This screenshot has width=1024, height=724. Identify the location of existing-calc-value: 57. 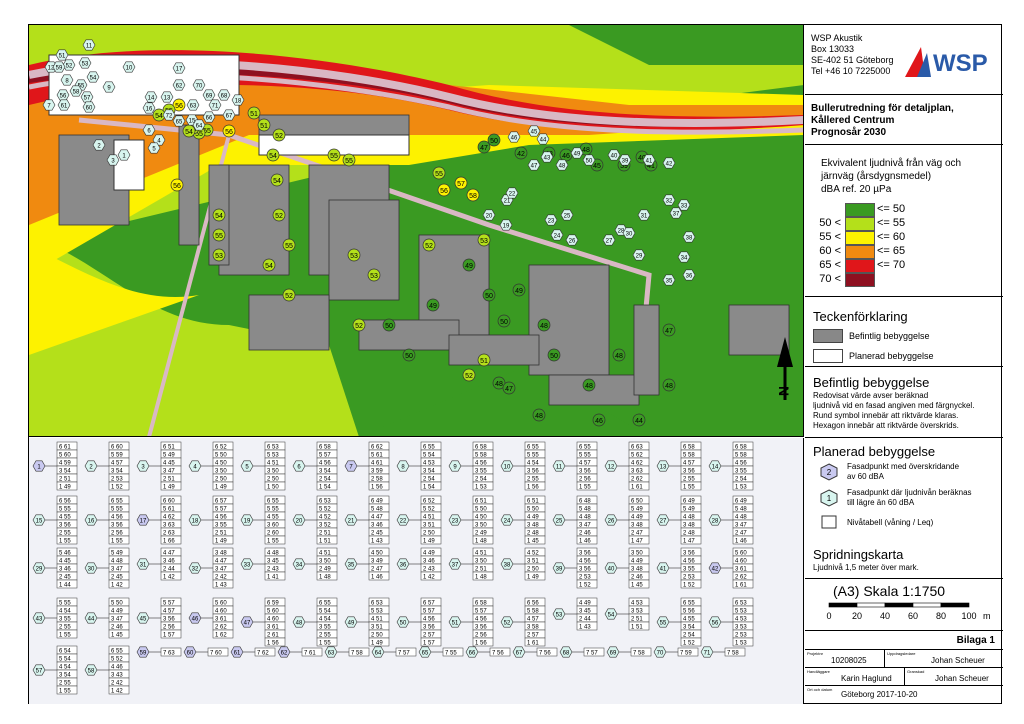
(461, 184).